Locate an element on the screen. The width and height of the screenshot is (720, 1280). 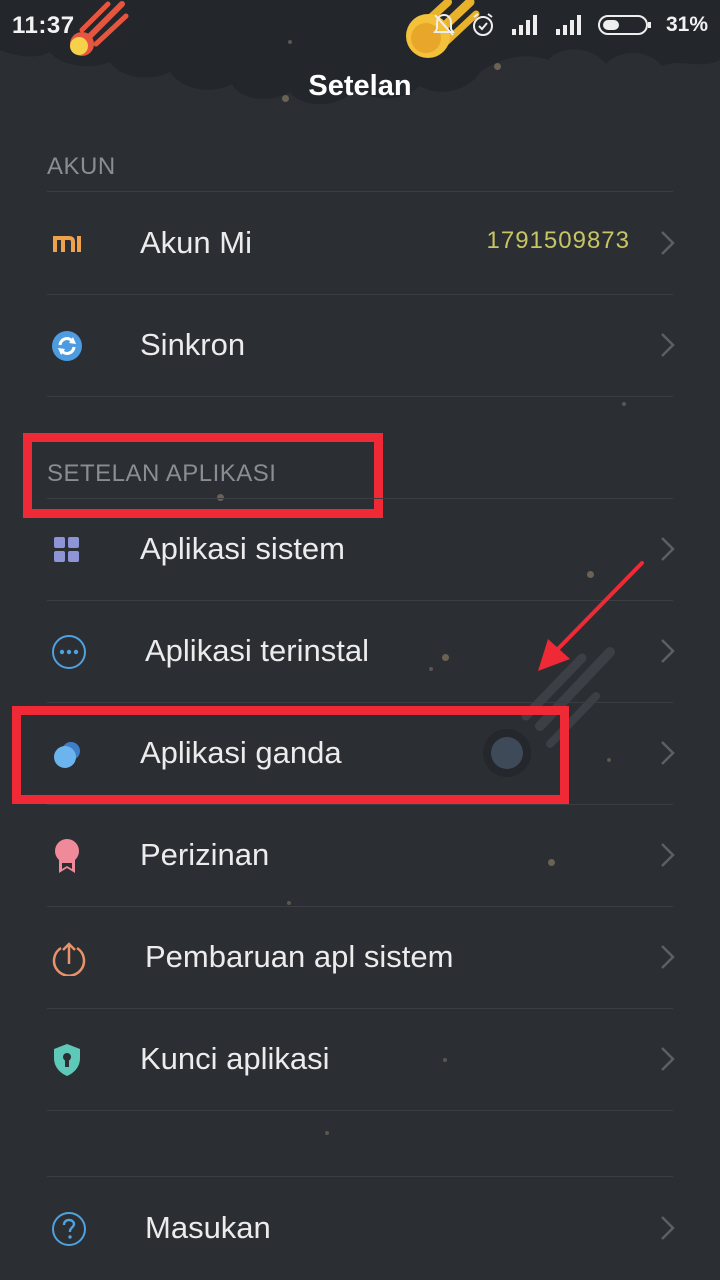
settings-item-label: Aplikasi sistem is located at coordinates (242, 548).